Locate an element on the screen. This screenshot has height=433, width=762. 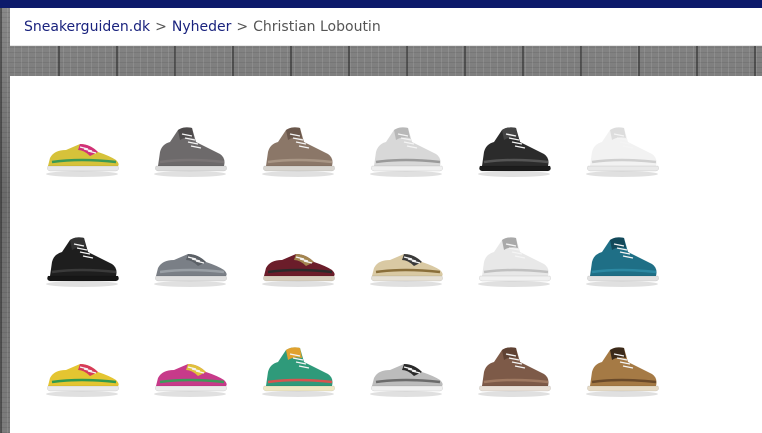
breadcrumb-home-link: Sneakerguiden.dk is located at coordinates (87, 27).